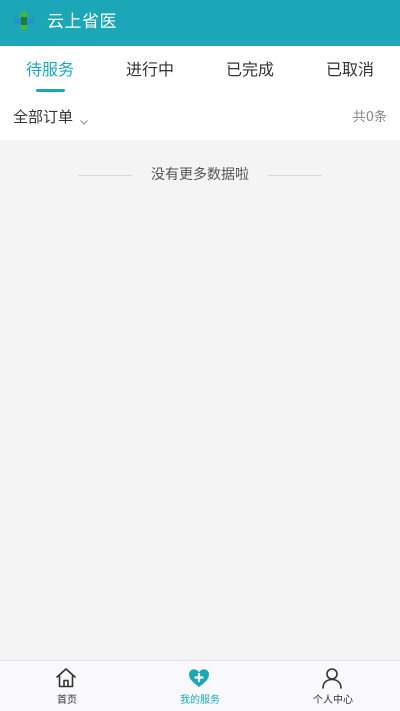 This screenshot has width=400, height=711. What do you see at coordinates (50, 90) in the screenshot?
I see `active-tab-indicator` at bounding box center [50, 90].